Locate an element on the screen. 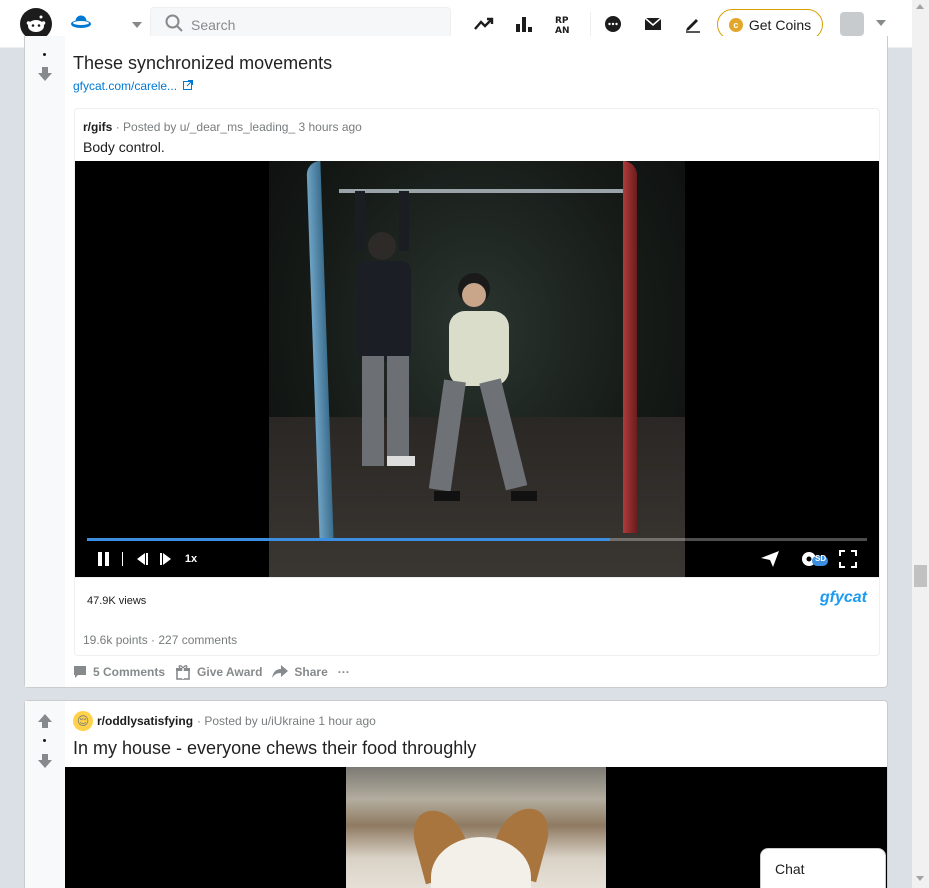  share-icon is located at coordinates (280, 671).